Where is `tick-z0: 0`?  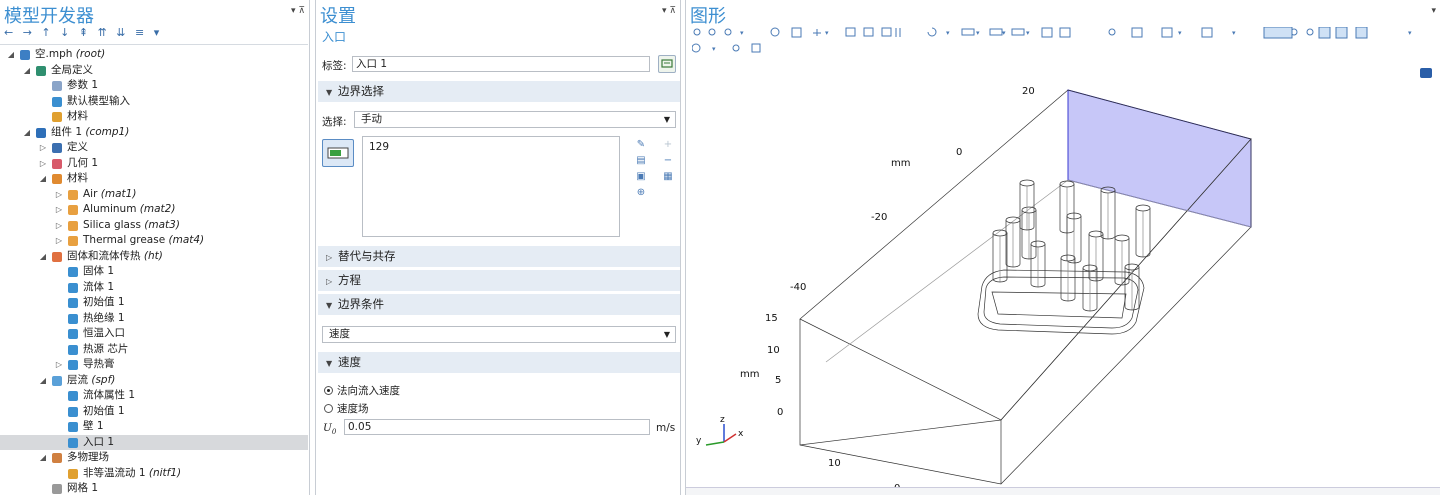
tick-z0: 0 is located at coordinates (780, 412).